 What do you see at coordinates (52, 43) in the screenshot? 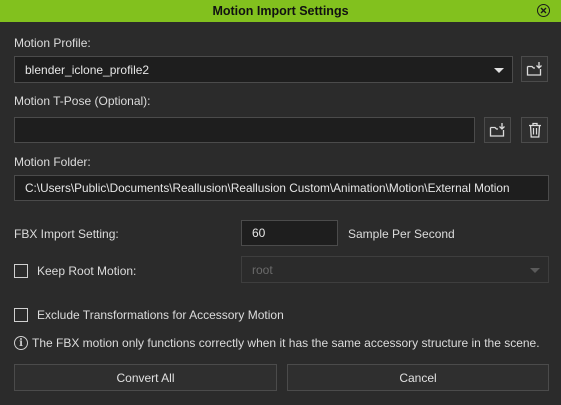
I see `motion-profile-label: Motion Profile:` at bounding box center [52, 43].